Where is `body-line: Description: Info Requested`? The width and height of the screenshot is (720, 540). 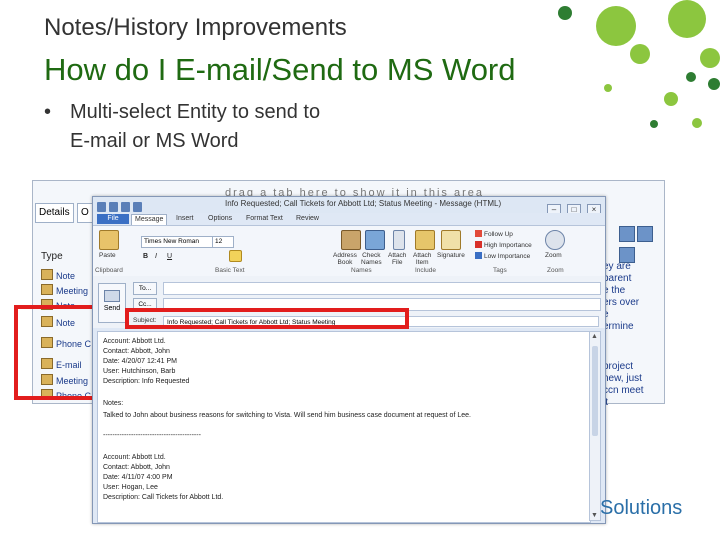 body-line: Description: Info Requested is located at coordinates (146, 381).